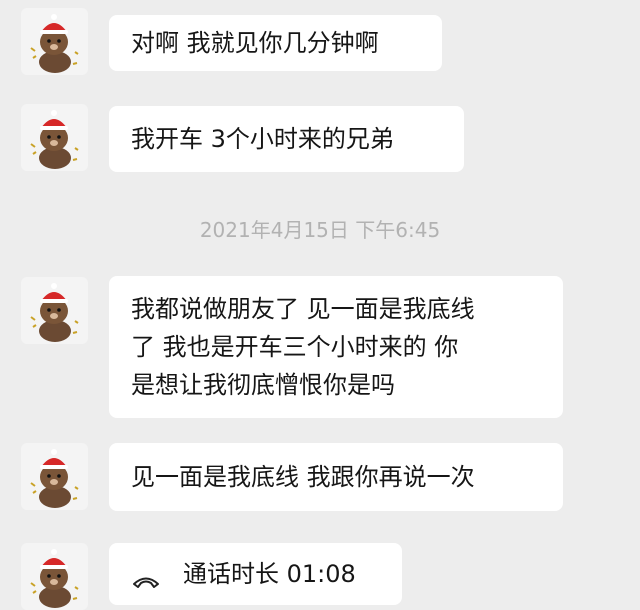 Image resolution: width=640 pixels, height=610 pixels. I want to click on phone-hangup-icon, so click(146, 576).